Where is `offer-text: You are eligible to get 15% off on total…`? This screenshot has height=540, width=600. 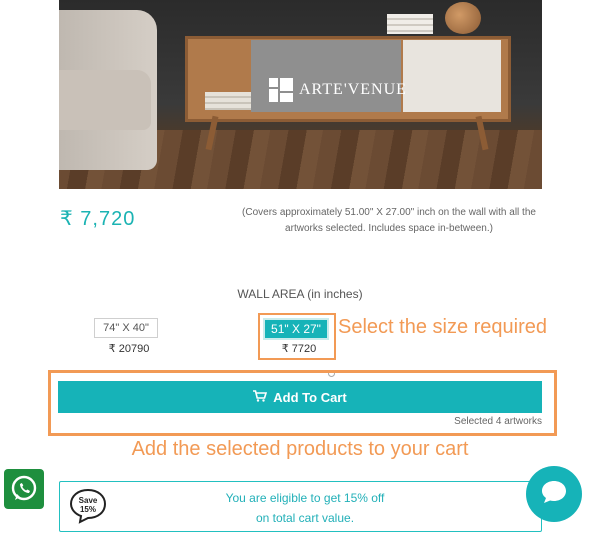
offer-text: You are eligible to get 15% off on total… is located at coordinates (305, 508).